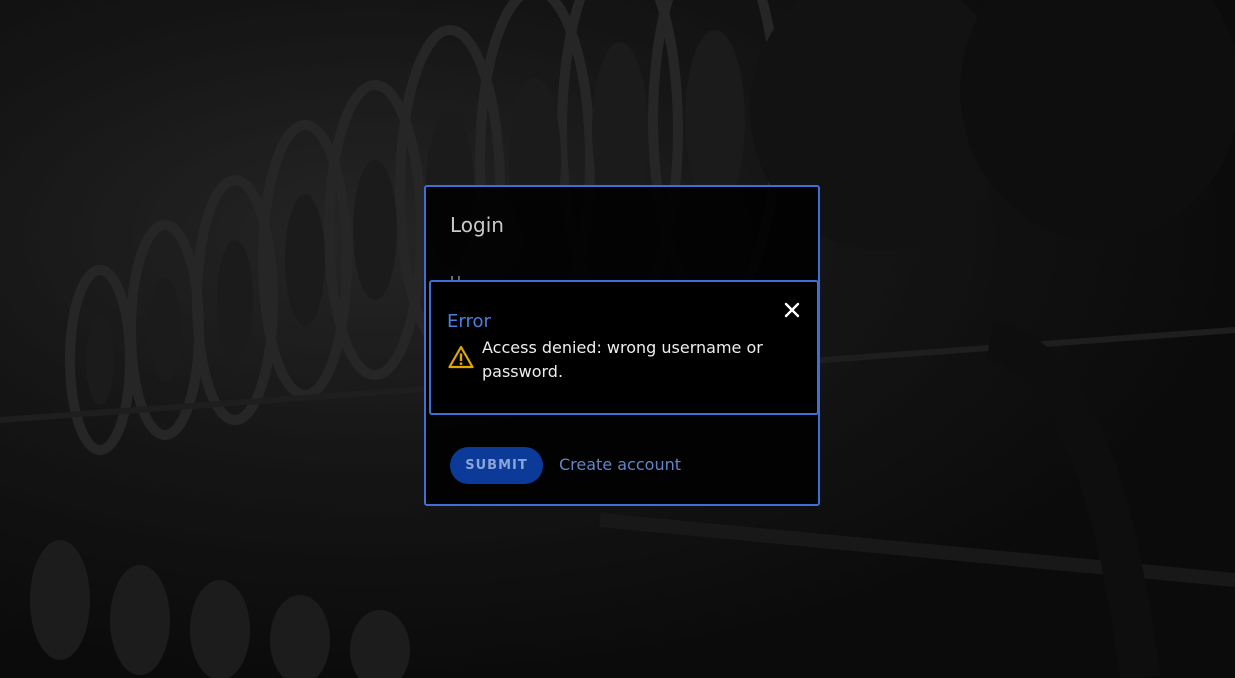  I want to click on create-account-link: Create account, so click(620, 464).